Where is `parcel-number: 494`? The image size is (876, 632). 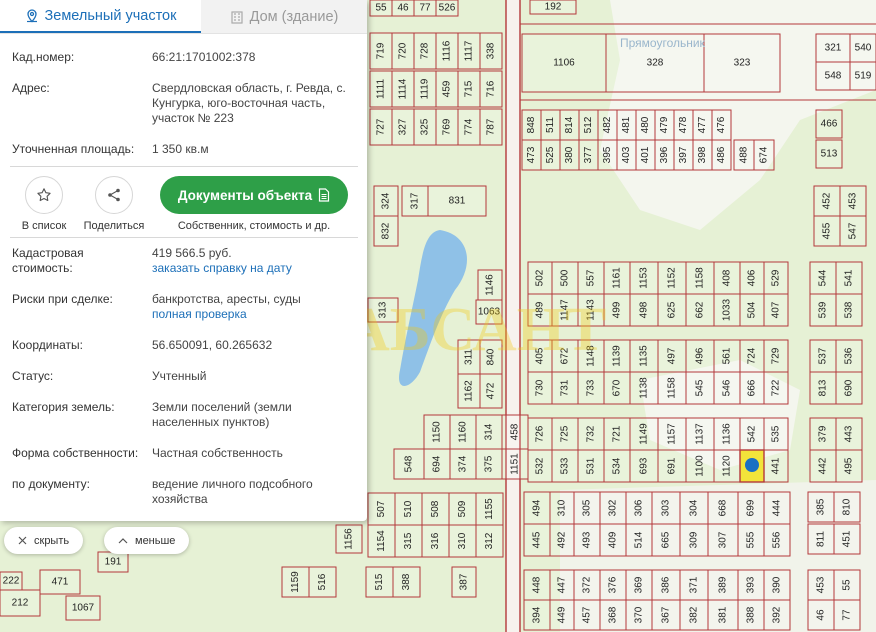 parcel-number: 494 is located at coordinates (537, 507).